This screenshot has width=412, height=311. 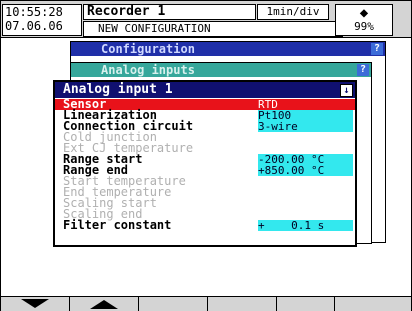 I want to click on status-subtitle: NEW CONFIGURATION, so click(x=213, y=29).